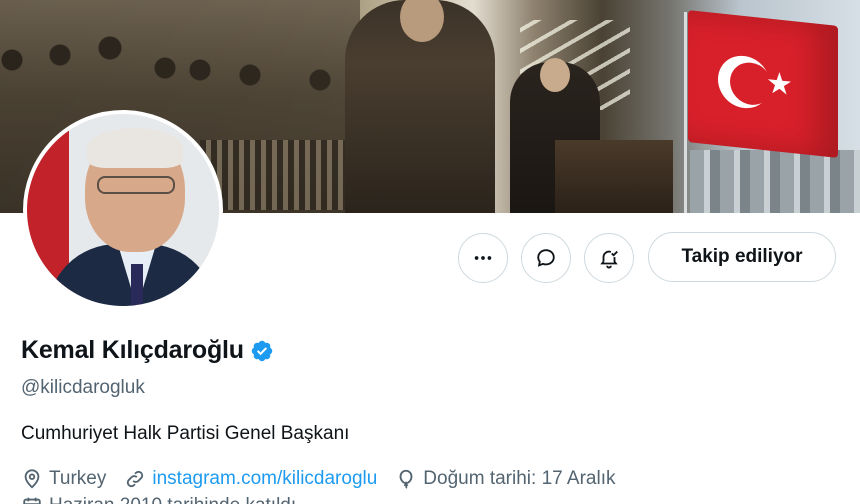  Describe the element at coordinates (614, 176) in the screenshot. I see `banner-podium` at that location.